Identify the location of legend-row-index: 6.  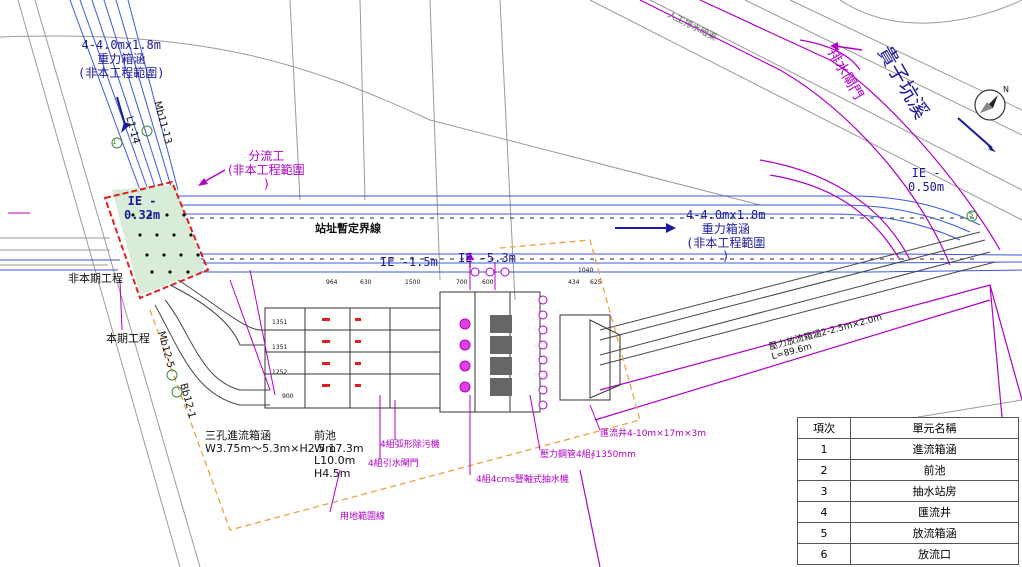
(824, 554).